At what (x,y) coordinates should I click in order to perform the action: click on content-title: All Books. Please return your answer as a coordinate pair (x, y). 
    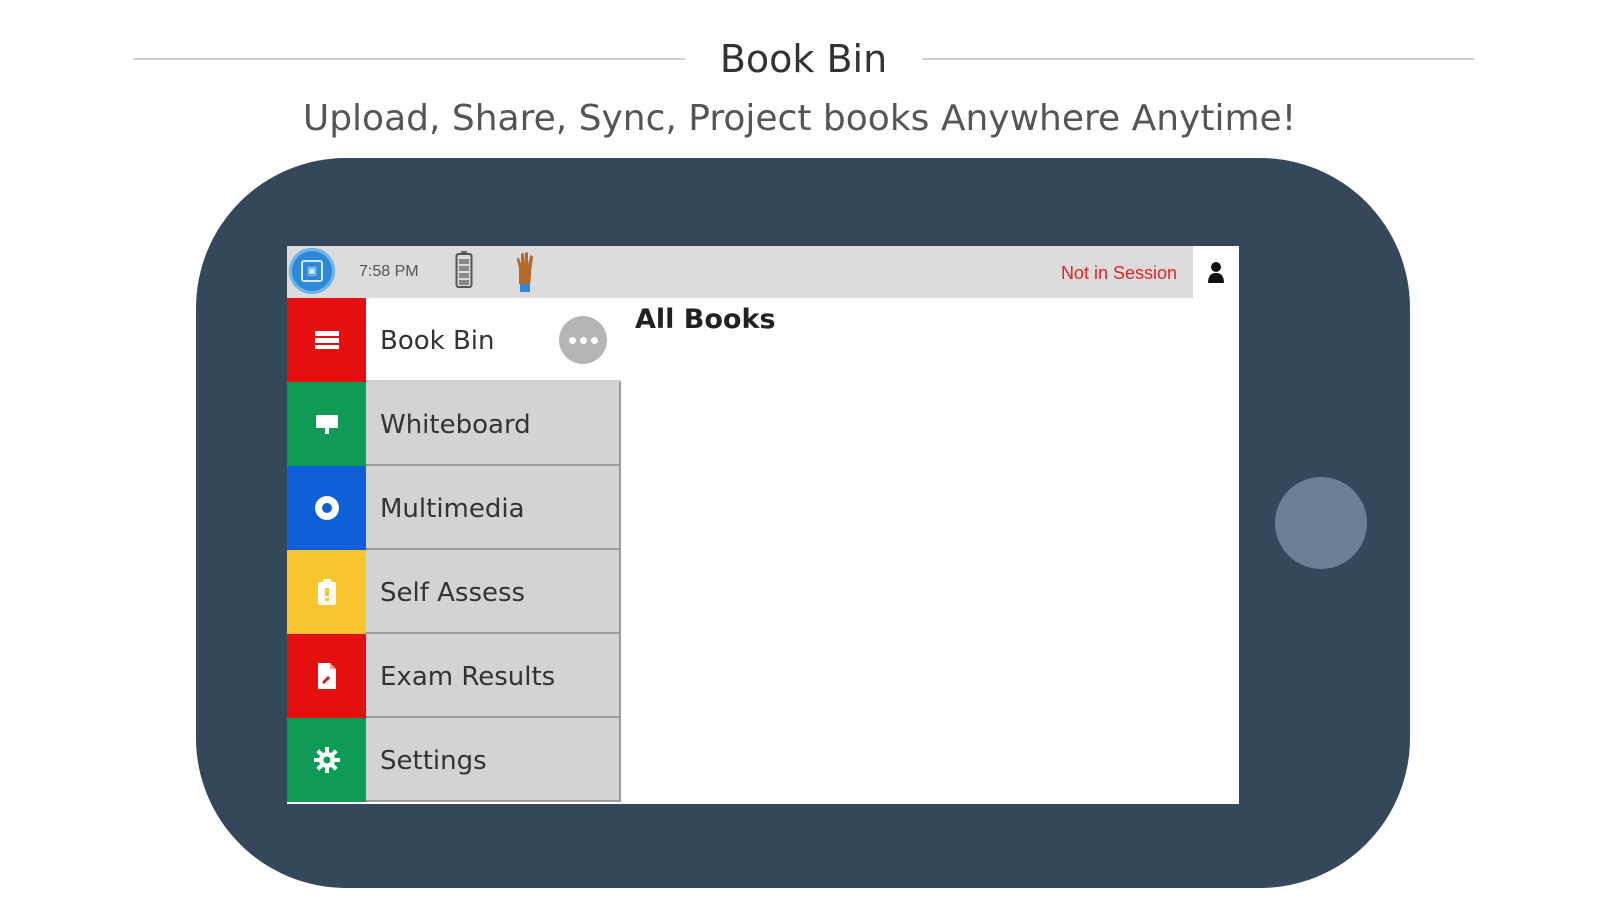
    Looking at the image, I should click on (705, 319).